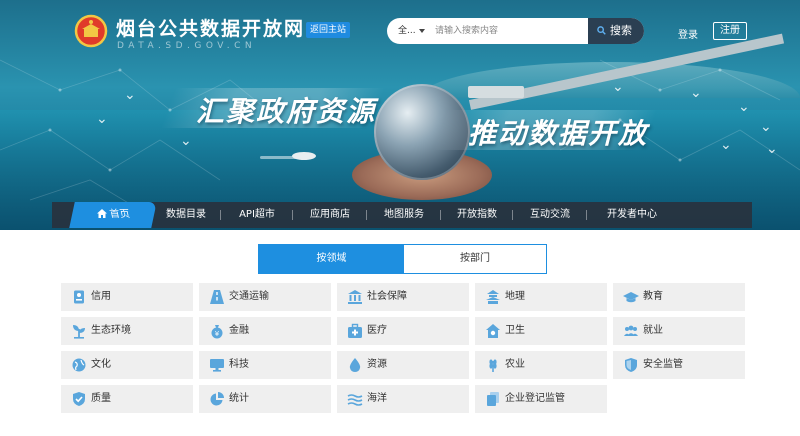 The height and width of the screenshot is (436, 800). Describe the element at coordinates (653, 296) in the screenshot. I see `category-label: 教育` at that location.